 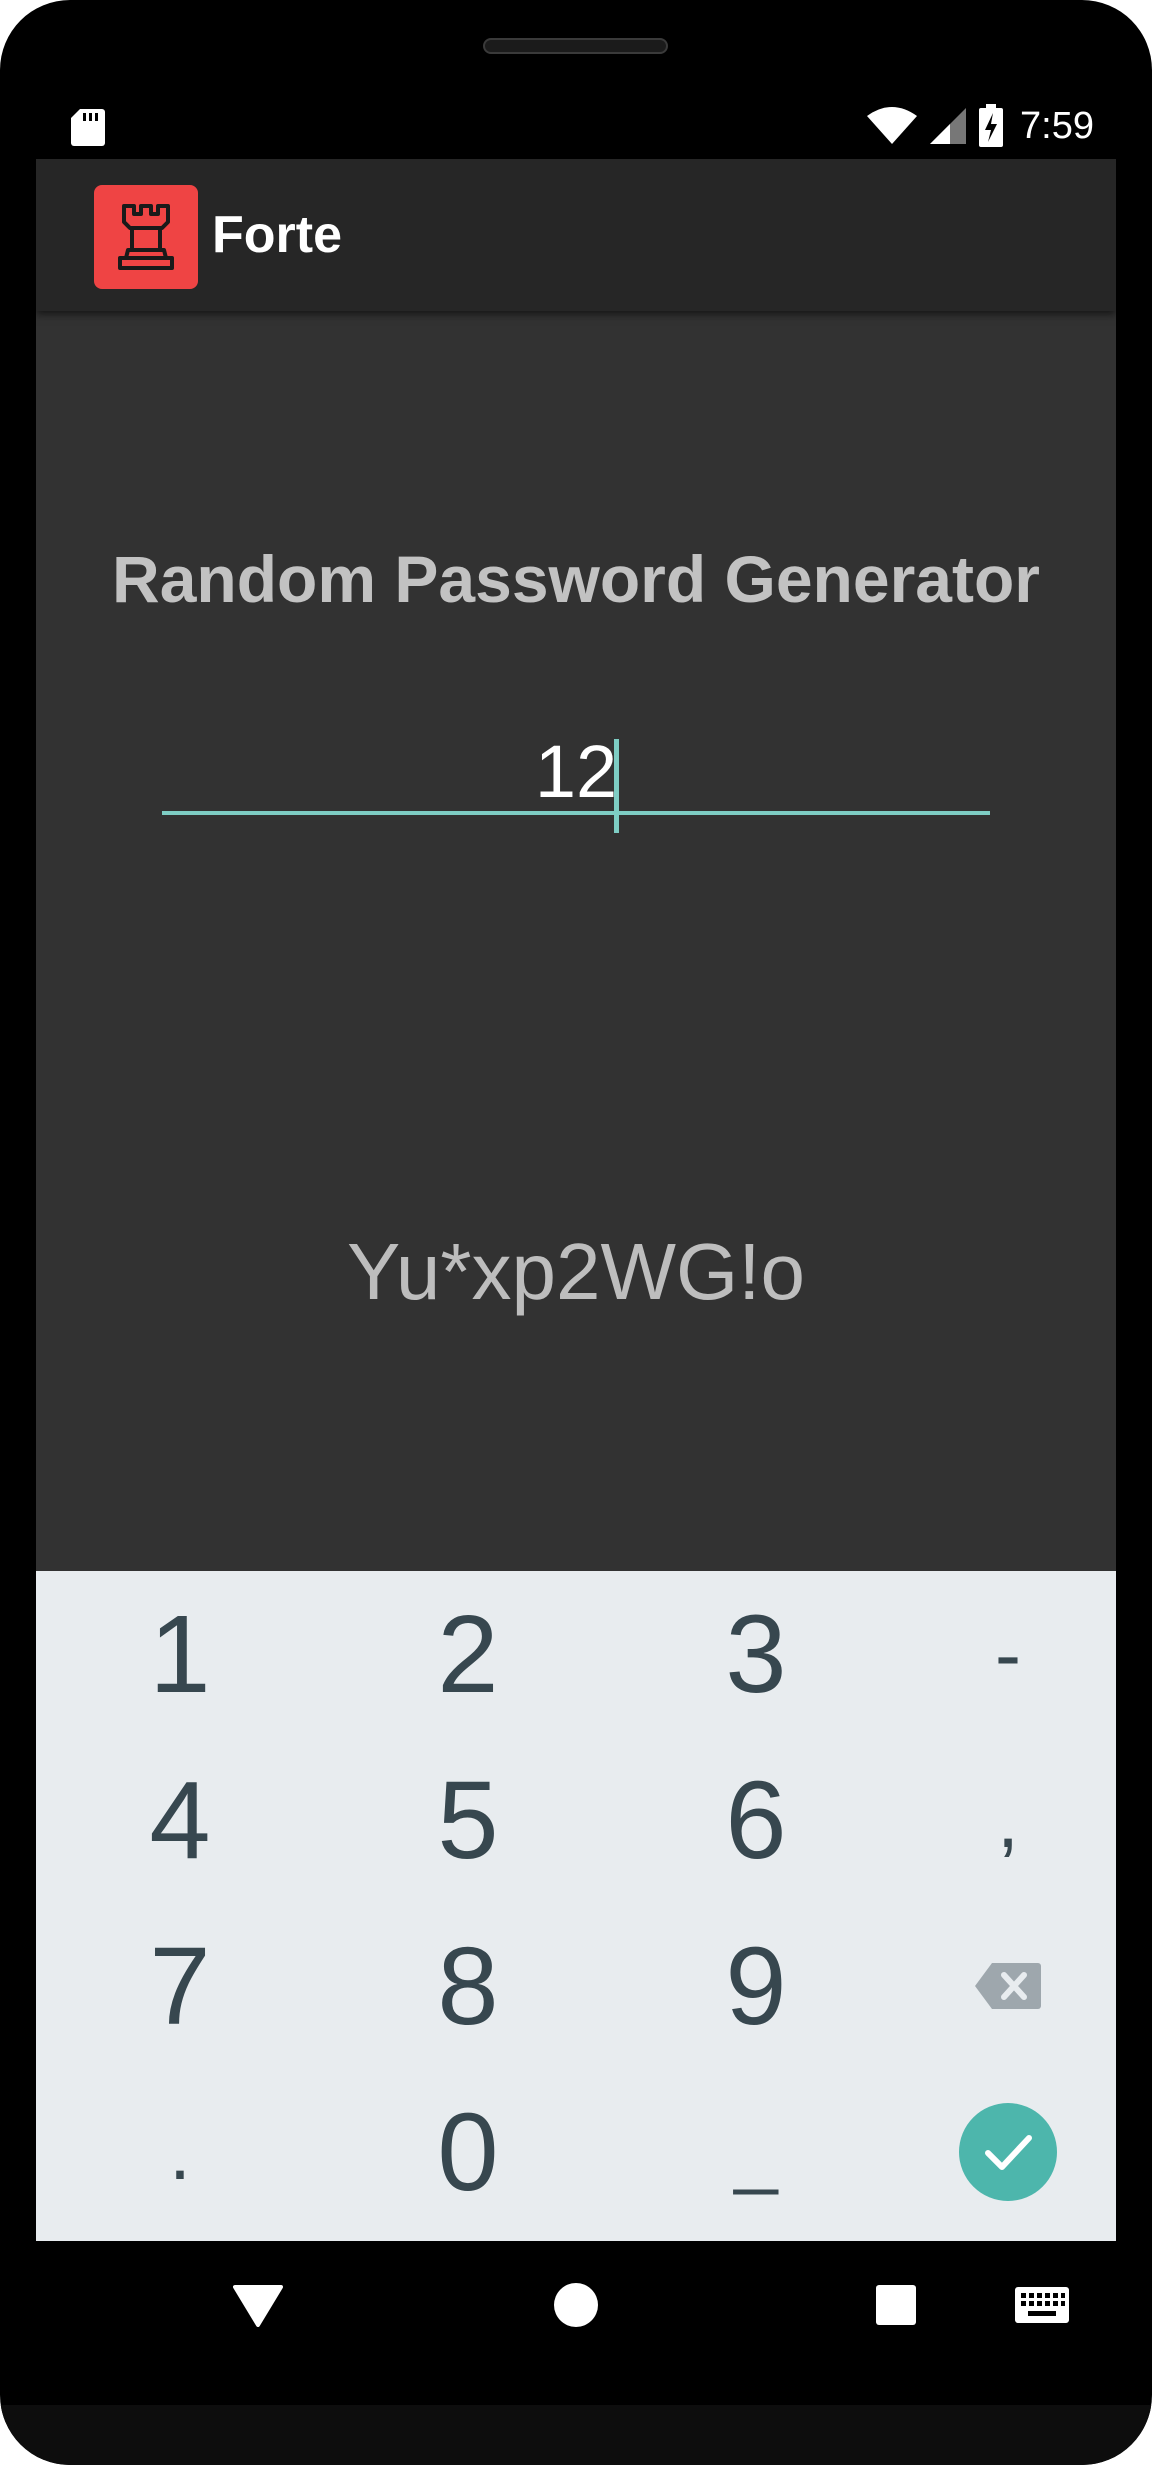 What do you see at coordinates (892, 125) in the screenshot?
I see `wifi-icon` at bounding box center [892, 125].